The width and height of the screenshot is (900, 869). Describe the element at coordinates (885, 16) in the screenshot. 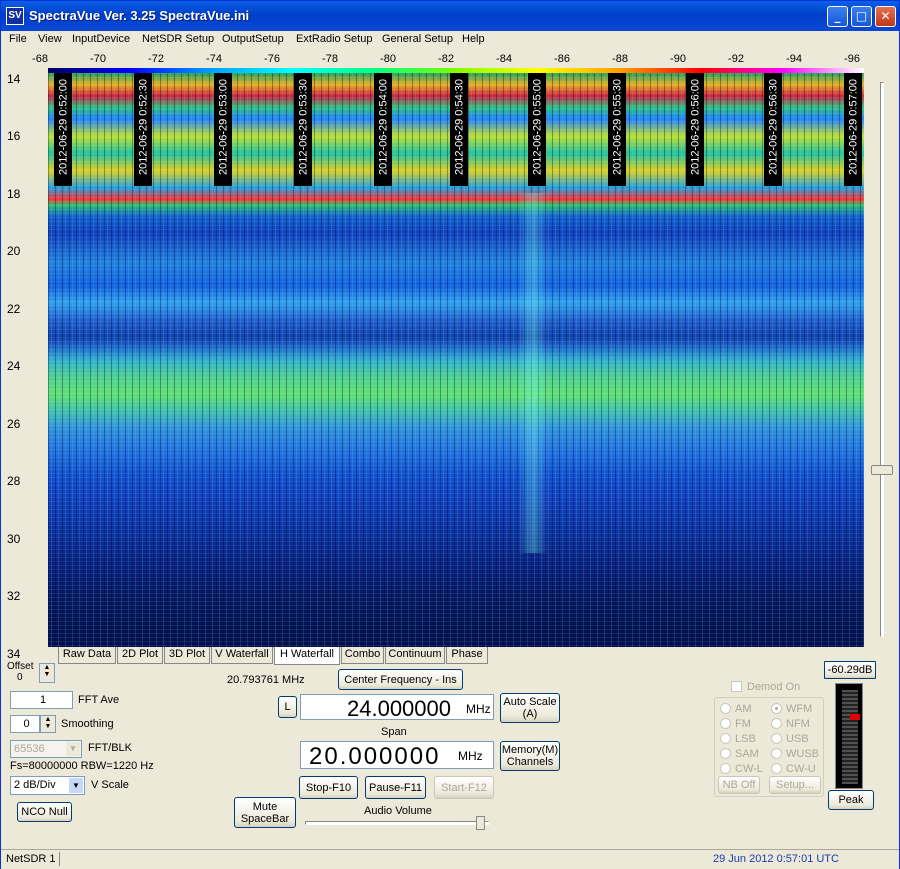

I see `close-button: ✕` at that location.